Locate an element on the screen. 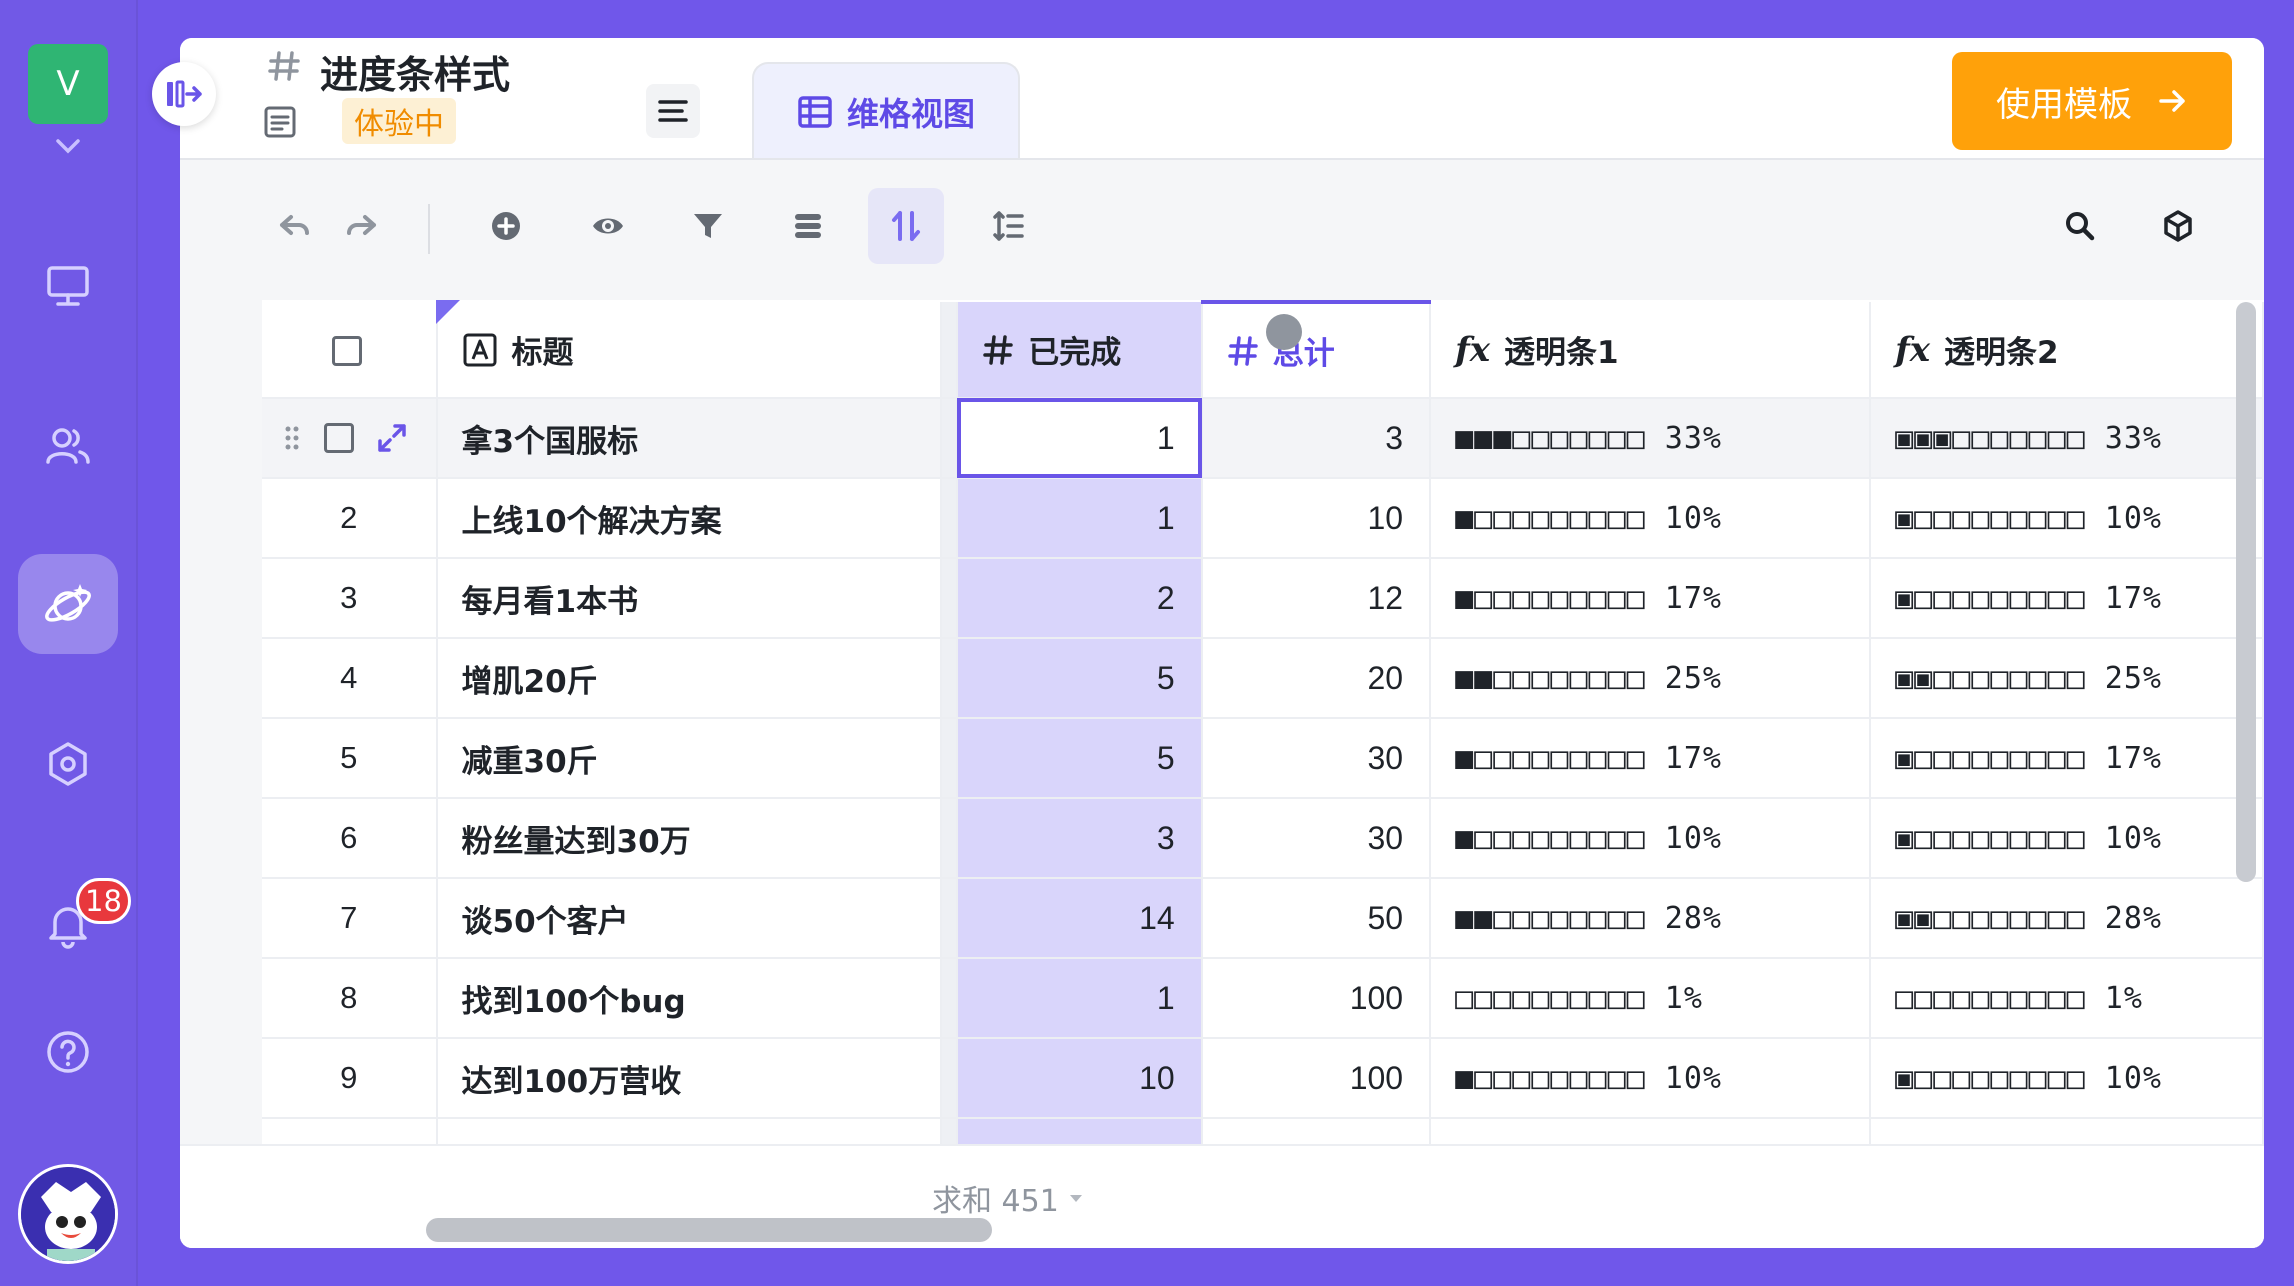  title-cell: 增肌20斤 is located at coordinates (689, 678).